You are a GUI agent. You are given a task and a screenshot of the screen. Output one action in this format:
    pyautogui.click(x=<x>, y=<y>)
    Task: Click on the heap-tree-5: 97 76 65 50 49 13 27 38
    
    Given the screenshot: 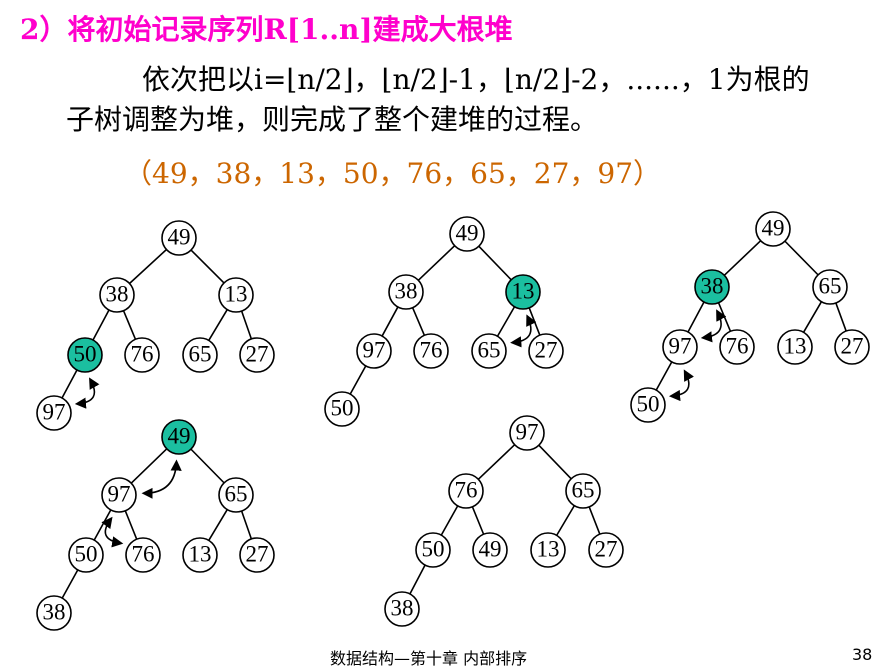 What is the action you would take?
    pyautogui.click(x=504, y=521)
    